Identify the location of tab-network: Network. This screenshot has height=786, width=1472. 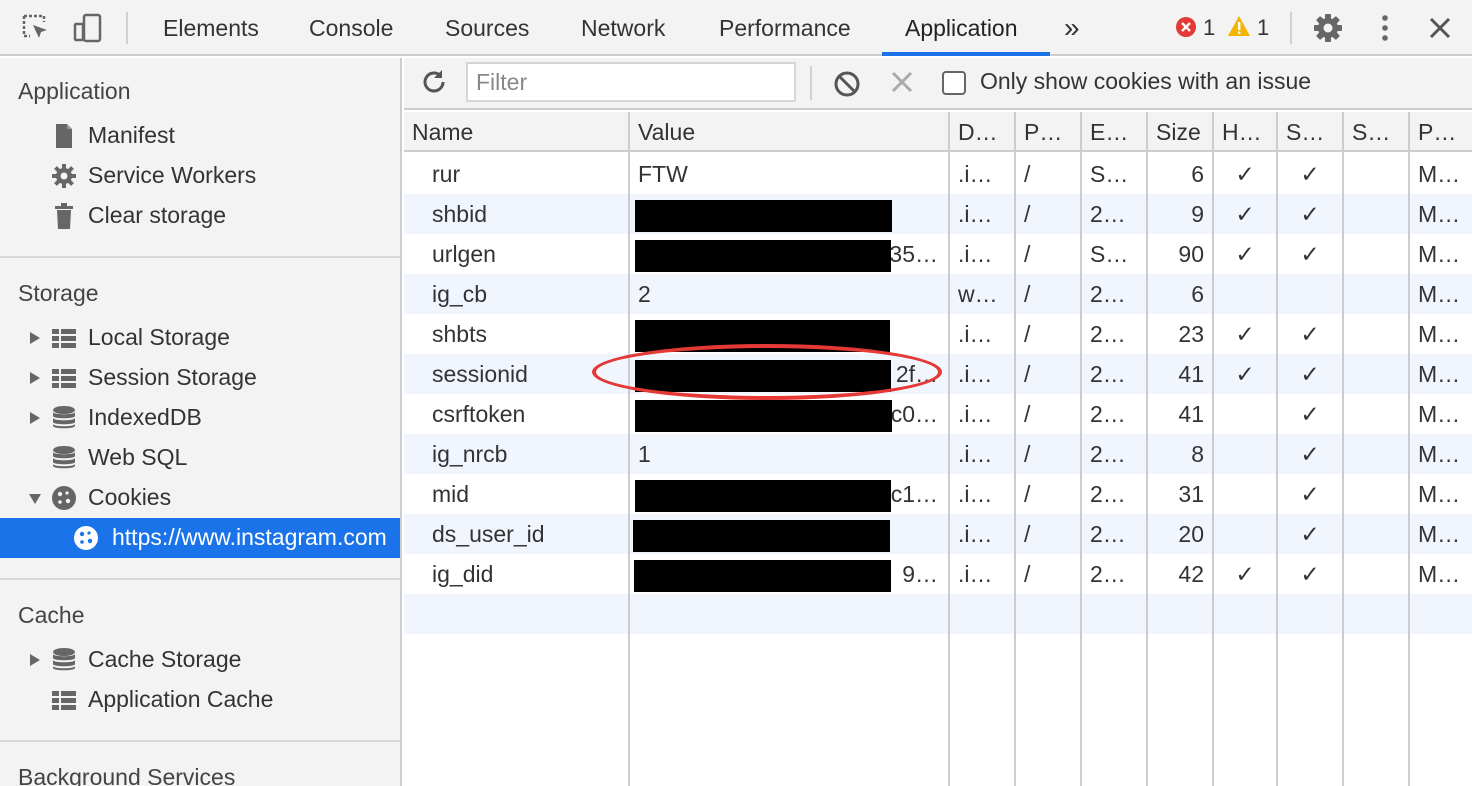
(623, 28).